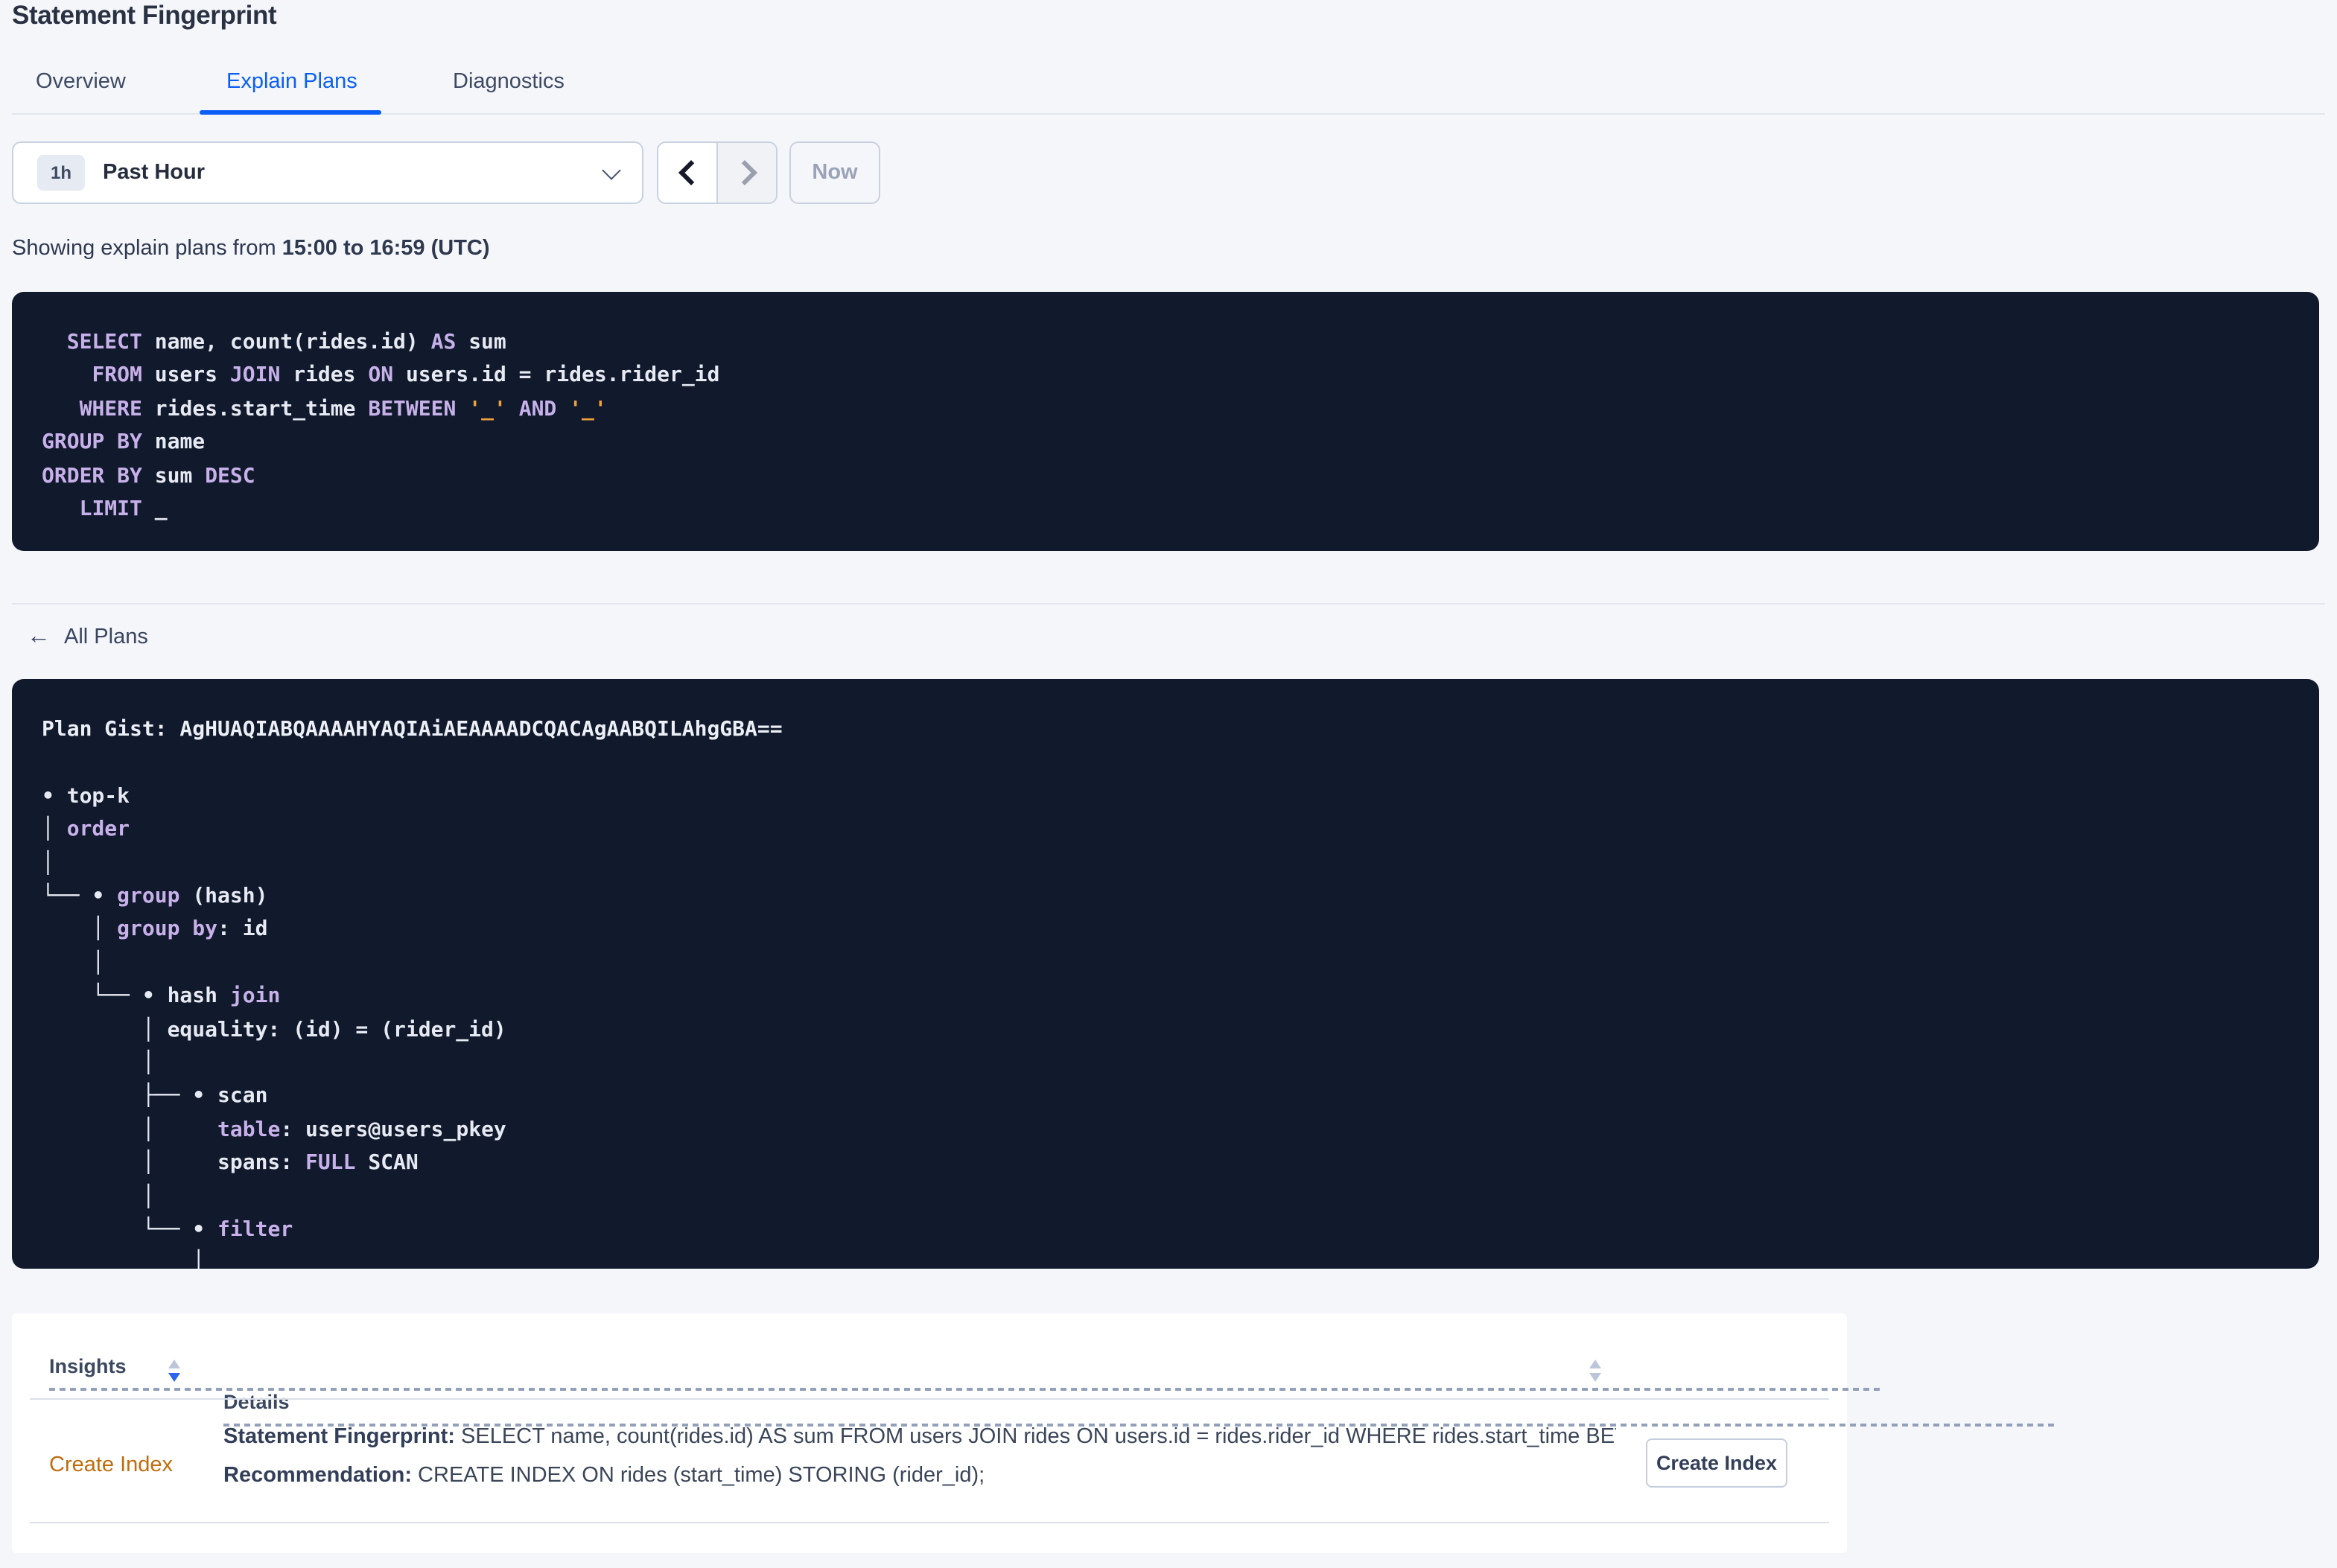 The image size is (2337, 1568). I want to click on code-segment: '_', so click(588, 409).